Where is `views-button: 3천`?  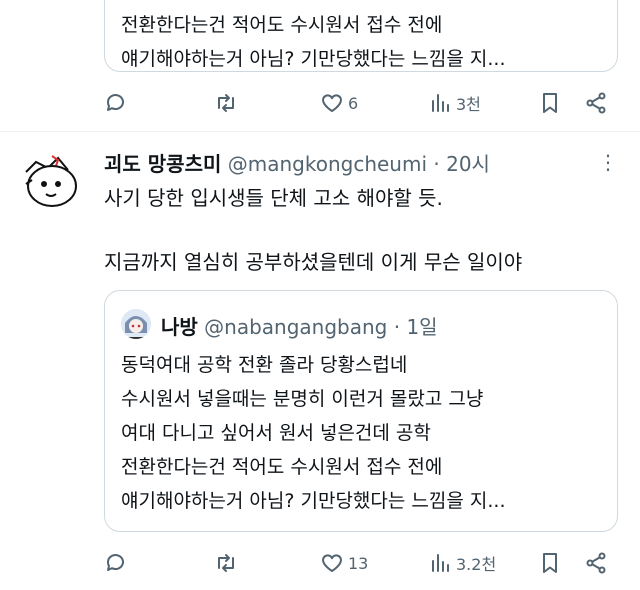
views-button: 3천 is located at coordinates (454, 103).